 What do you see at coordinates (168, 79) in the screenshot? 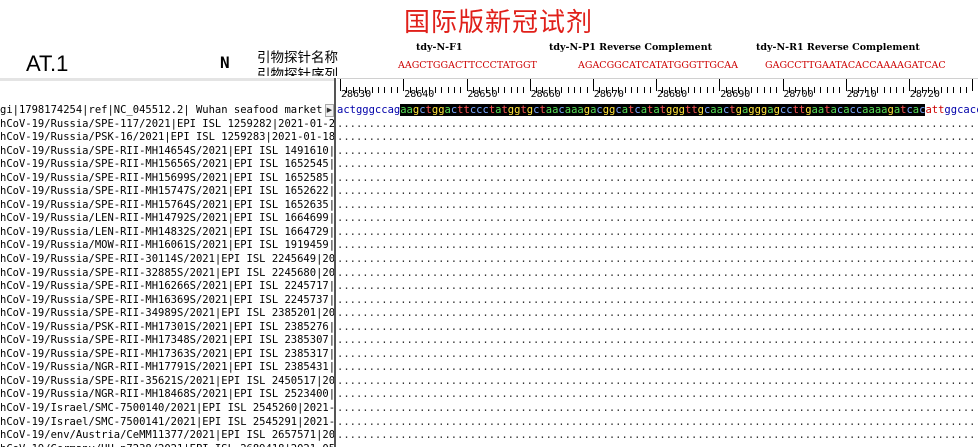
I see `ruler-band` at bounding box center [168, 79].